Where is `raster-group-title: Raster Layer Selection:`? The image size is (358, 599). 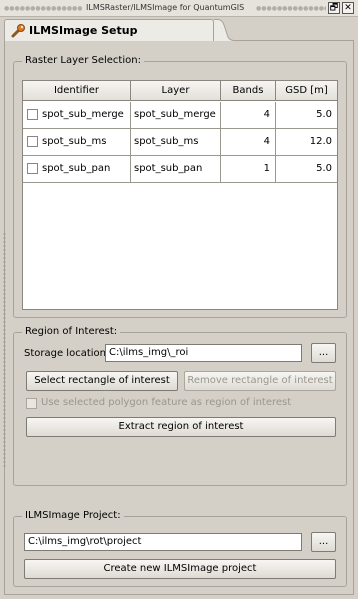 raster-group-title: Raster Layer Selection: is located at coordinates (83, 60).